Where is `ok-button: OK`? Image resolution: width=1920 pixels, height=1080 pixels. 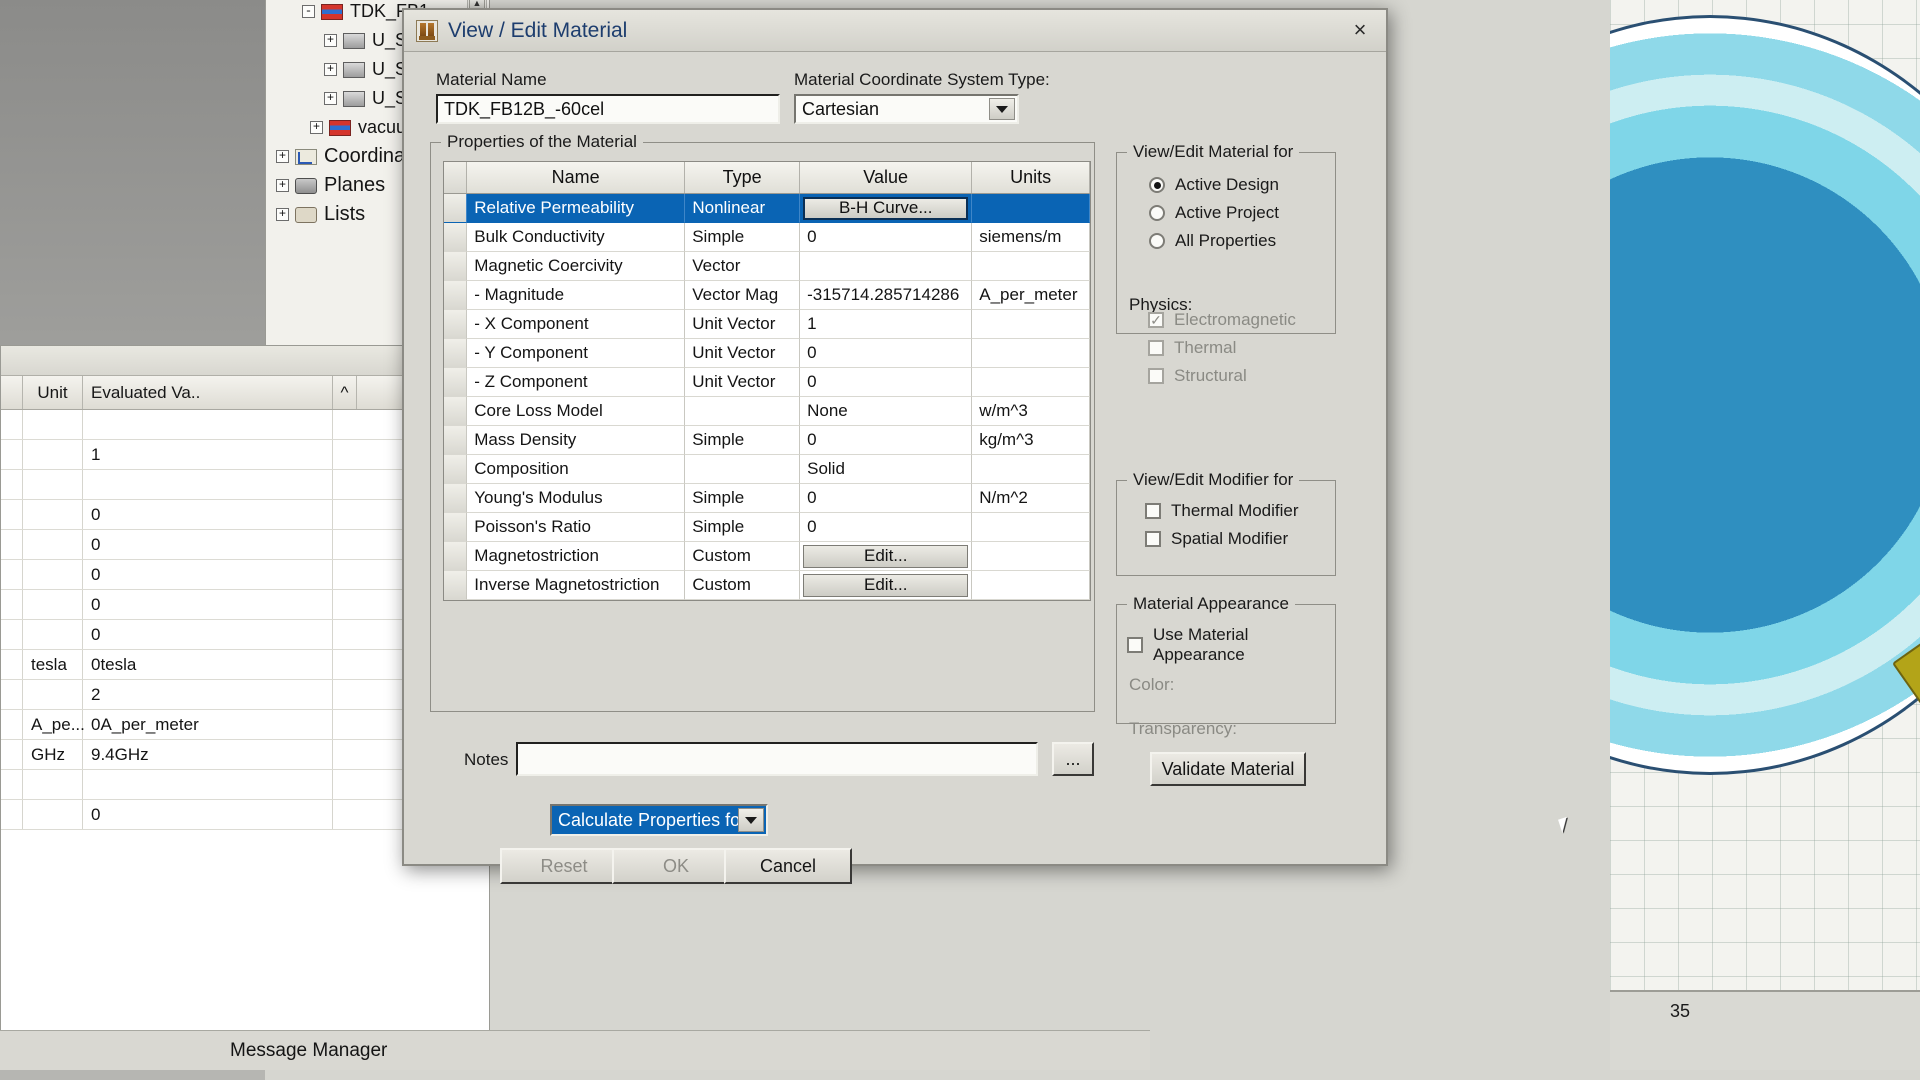 ok-button: OK is located at coordinates (676, 866).